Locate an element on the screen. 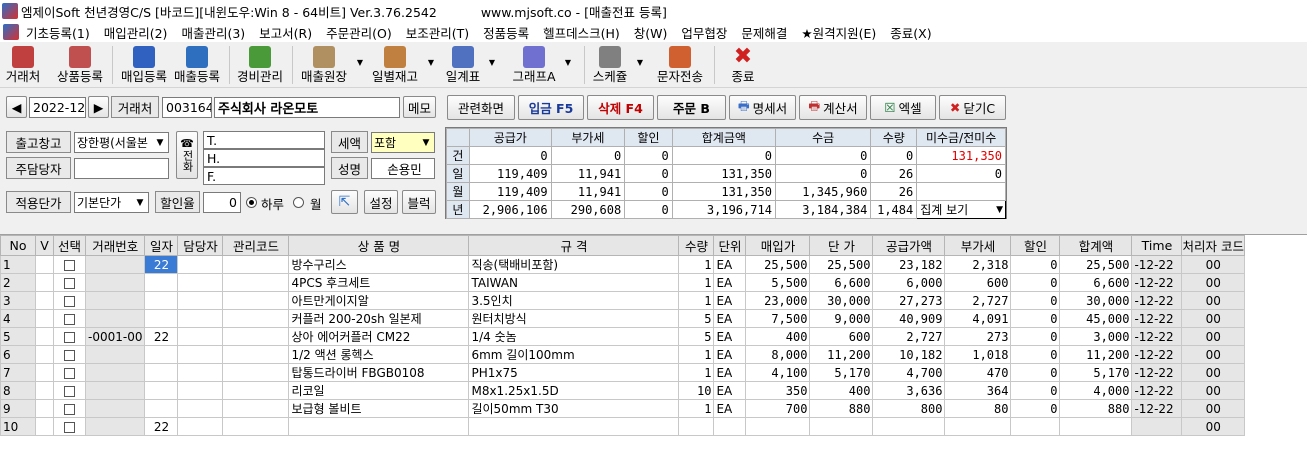 Image resolution: width=1307 pixels, height=475 pixels. cell-total is located at coordinates (1096, 426).